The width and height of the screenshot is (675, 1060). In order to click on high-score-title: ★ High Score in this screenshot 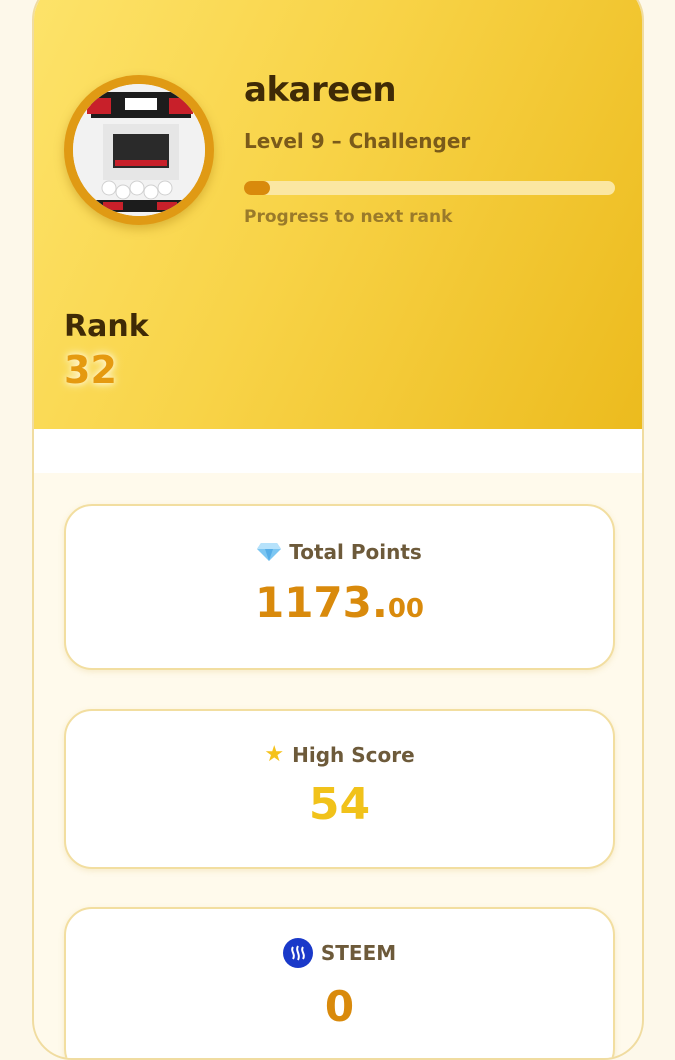, I will do `click(339, 755)`.